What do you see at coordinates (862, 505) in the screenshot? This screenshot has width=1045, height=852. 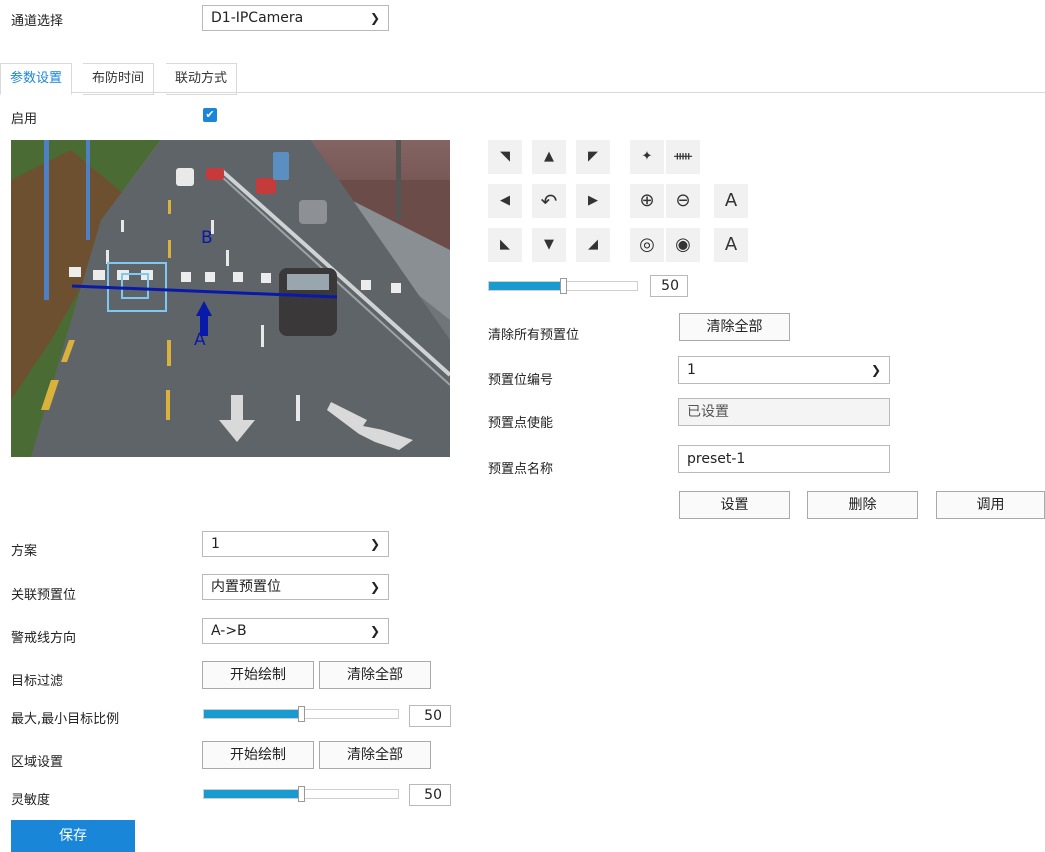 I see `preset-delete-button: 删除` at bounding box center [862, 505].